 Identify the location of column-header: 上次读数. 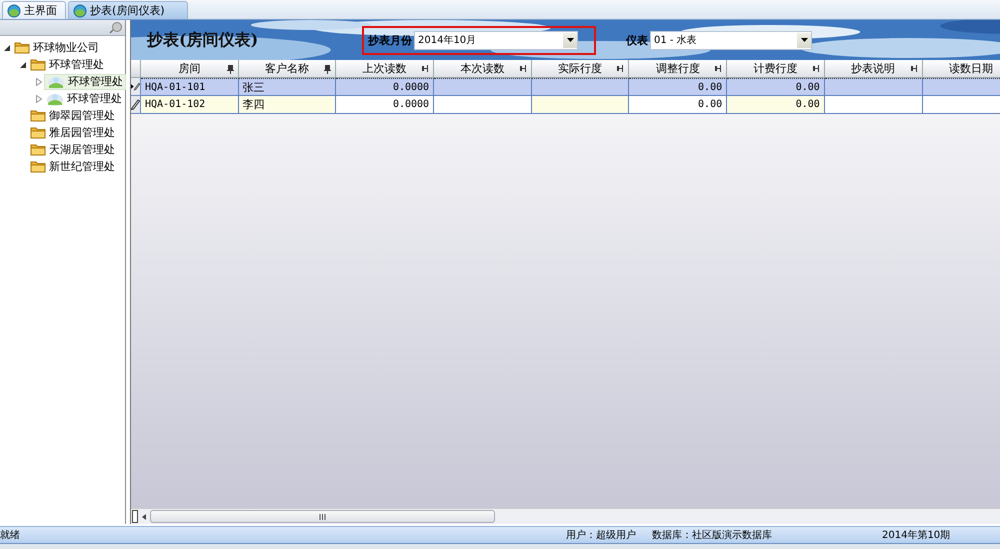
(385, 69).